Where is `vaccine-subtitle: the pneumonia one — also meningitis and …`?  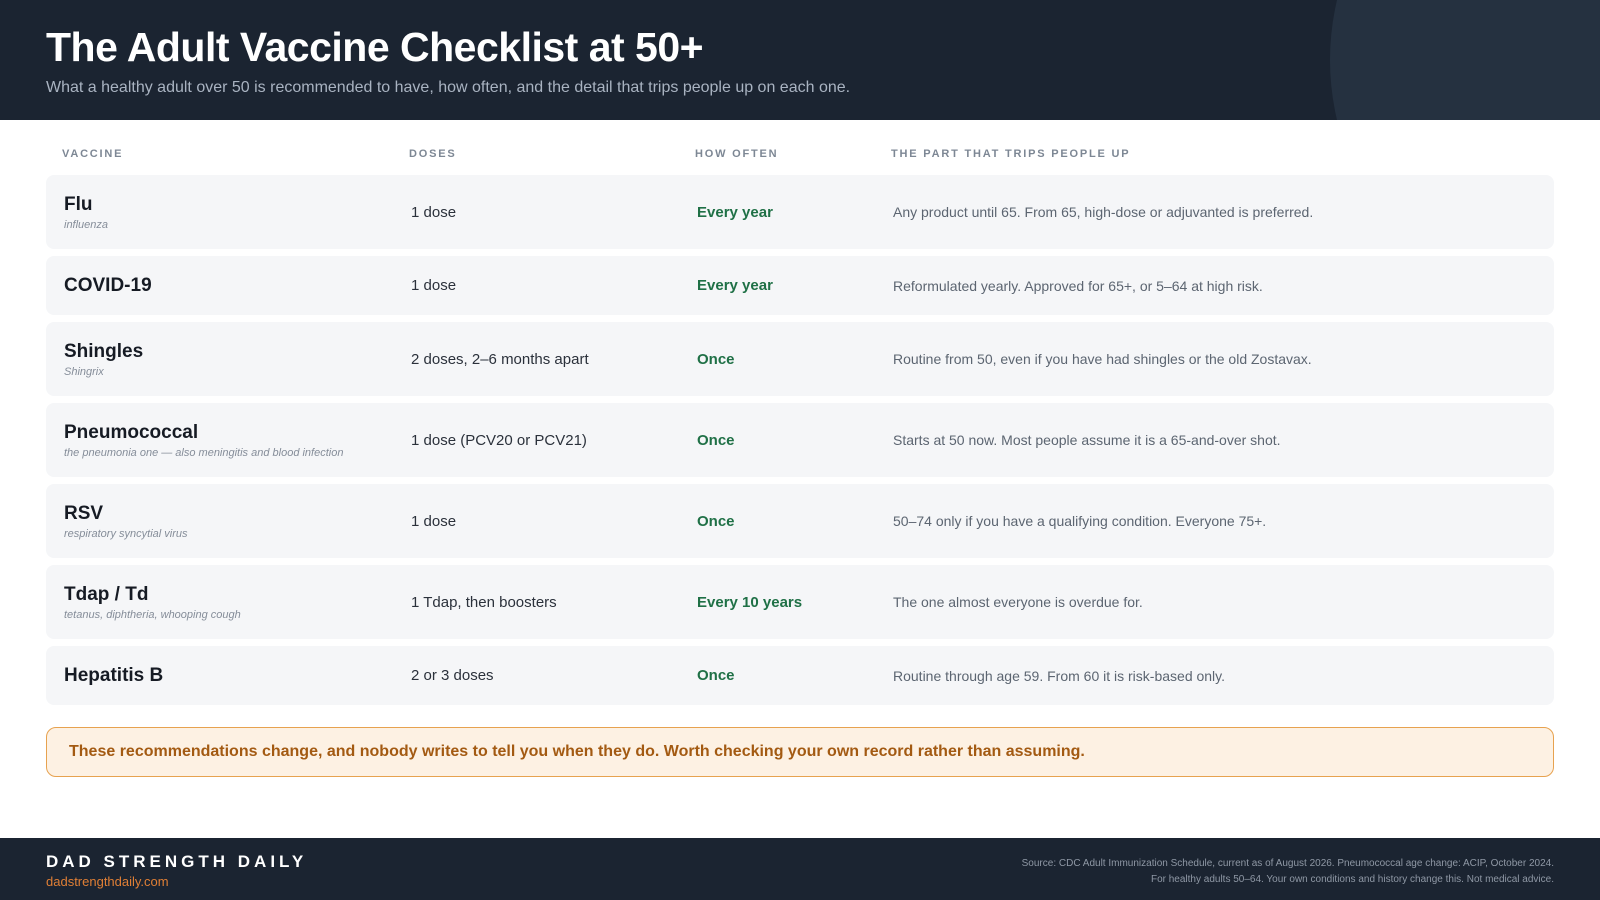 vaccine-subtitle: the pneumonia one — also meningitis and … is located at coordinates (204, 452).